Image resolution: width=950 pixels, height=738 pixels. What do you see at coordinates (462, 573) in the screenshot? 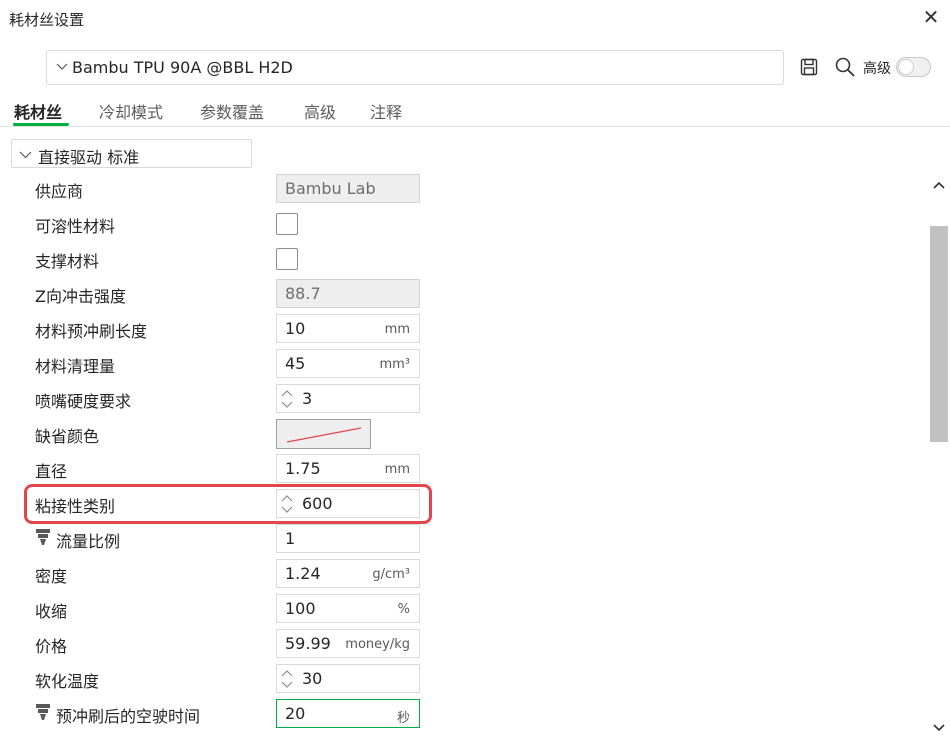
I see `setting-row-density: 密度 1.24 g/cm³` at bounding box center [462, 573].